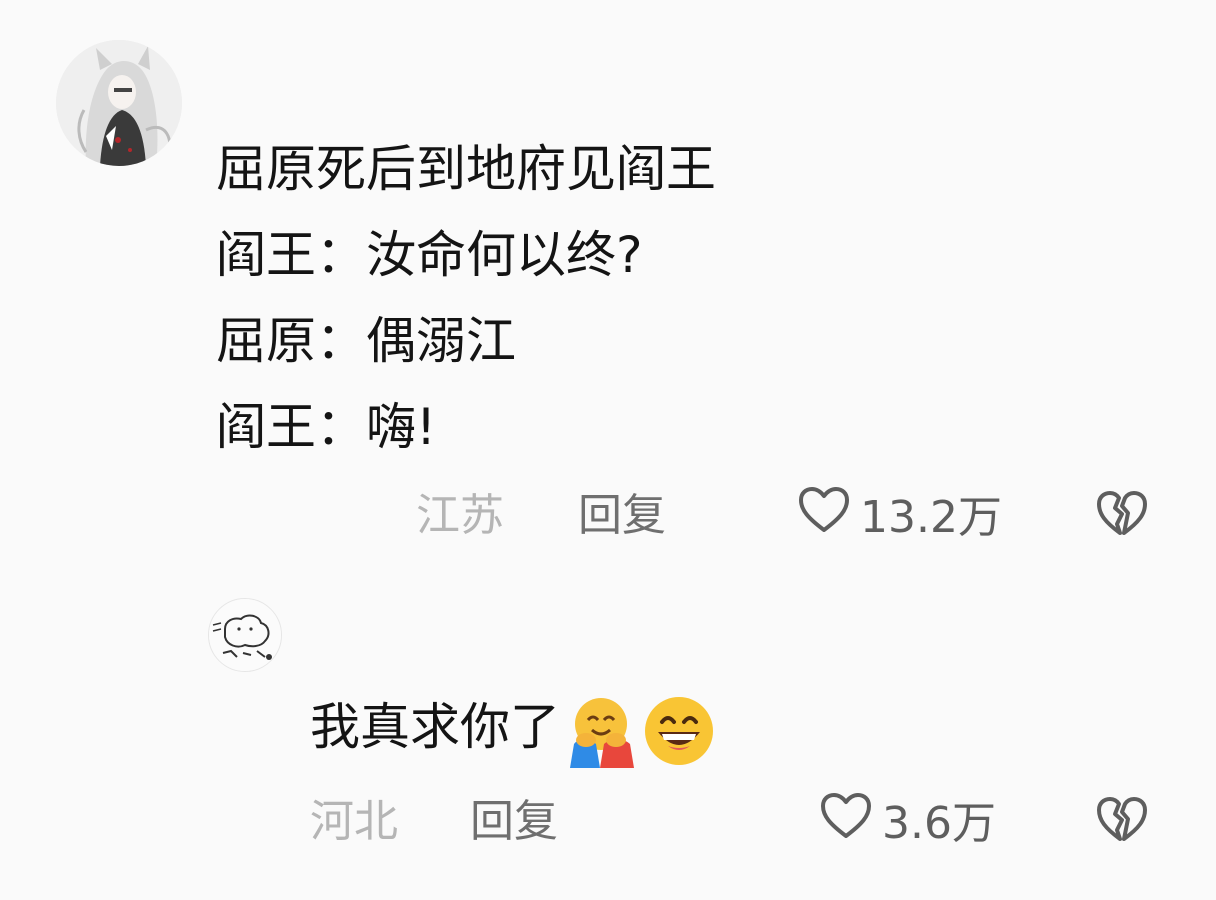  Describe the element at coordinates (435, 727) in the screenshot. I see `comment-line: 我真求你了` at that location.